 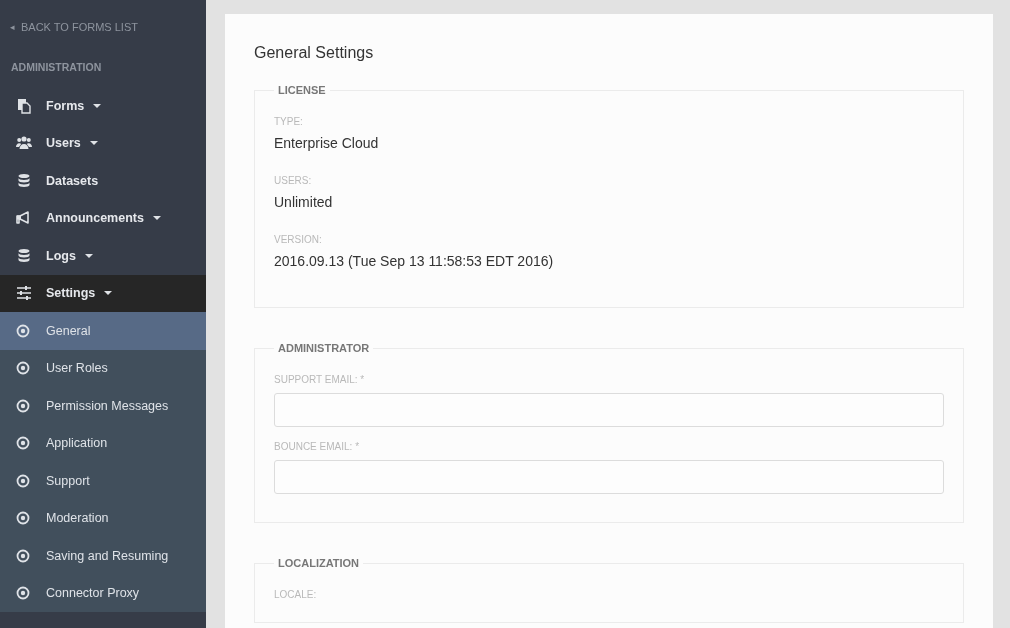 What do you see at coordinates (103, 518) in the screenshot?
I see `nav-subitem: Moderation` at bounding box center [103, 518].